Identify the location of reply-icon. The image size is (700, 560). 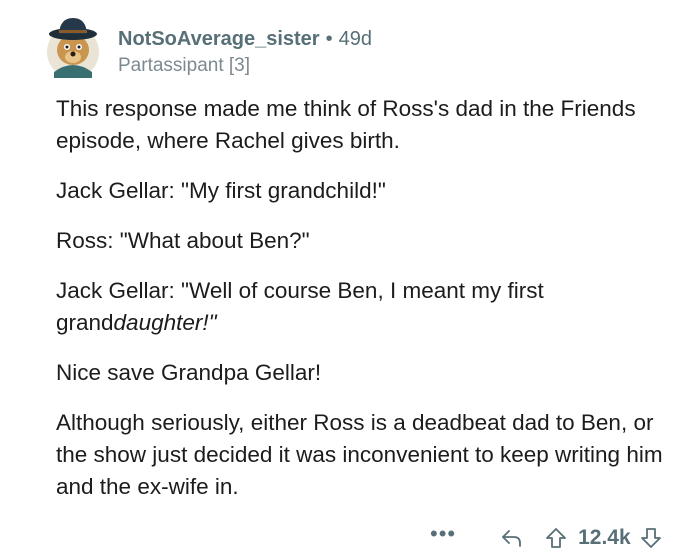
(512, 538).